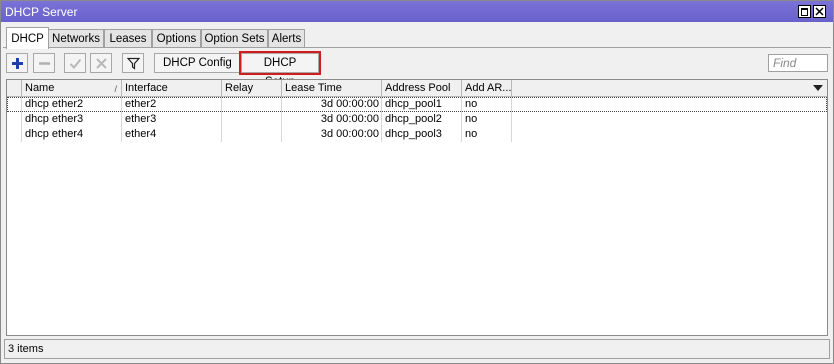 The image size is (834, 364). Describe the element at coordinates (417, 47) in the screenshot. I see `tab-divider` at that location.